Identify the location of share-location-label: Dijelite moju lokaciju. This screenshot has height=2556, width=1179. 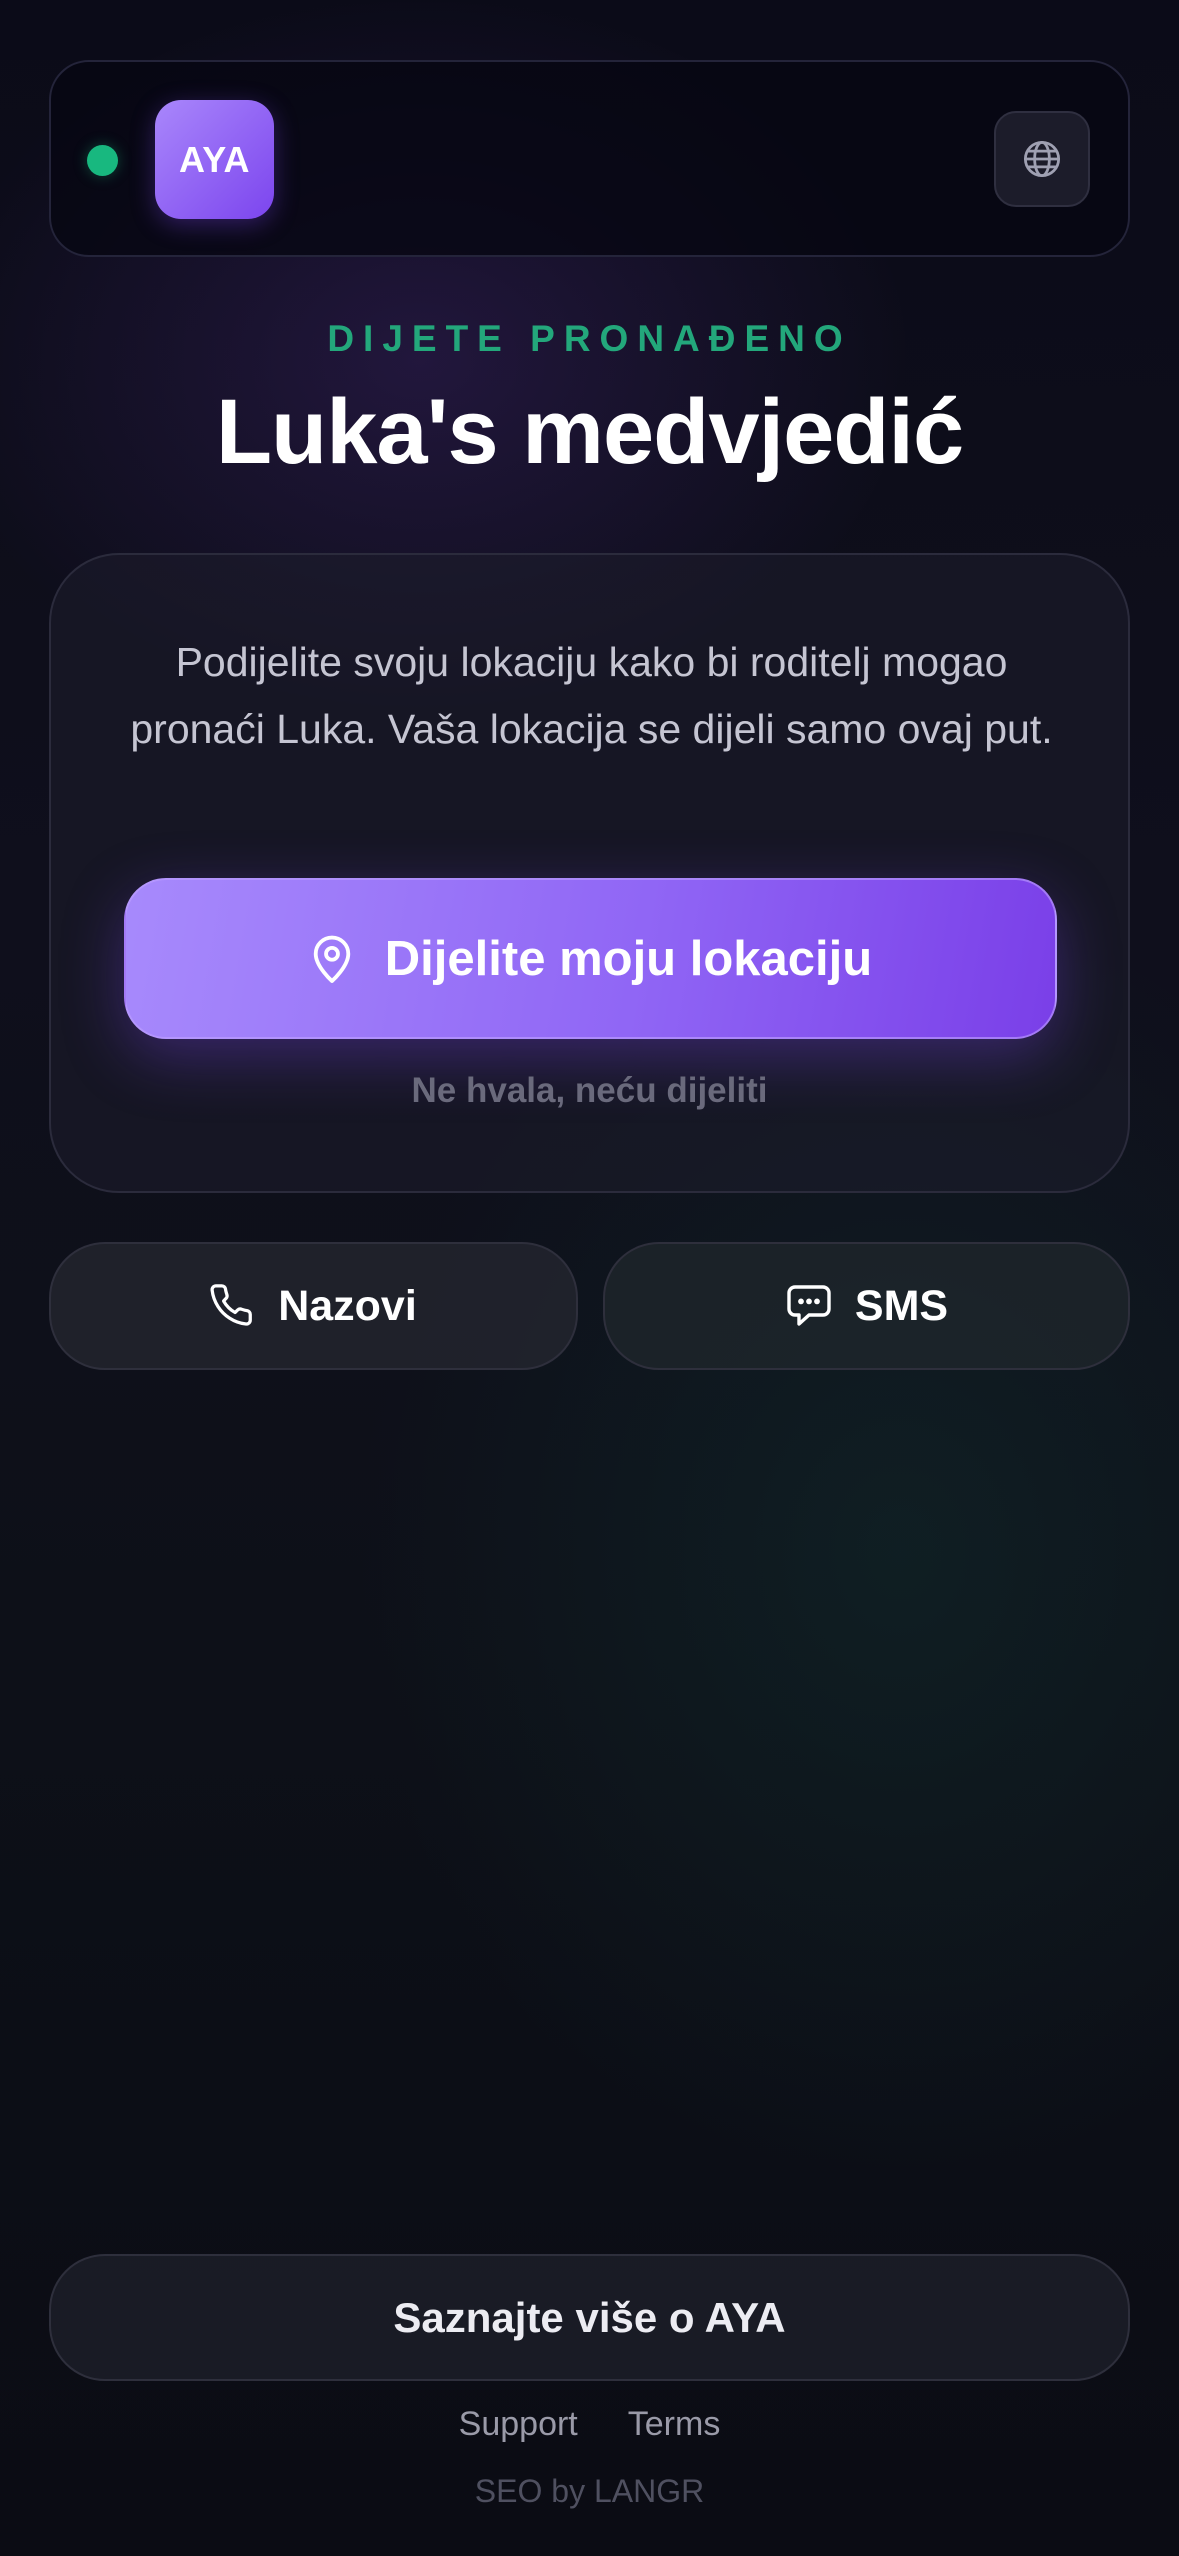
(628, 958).